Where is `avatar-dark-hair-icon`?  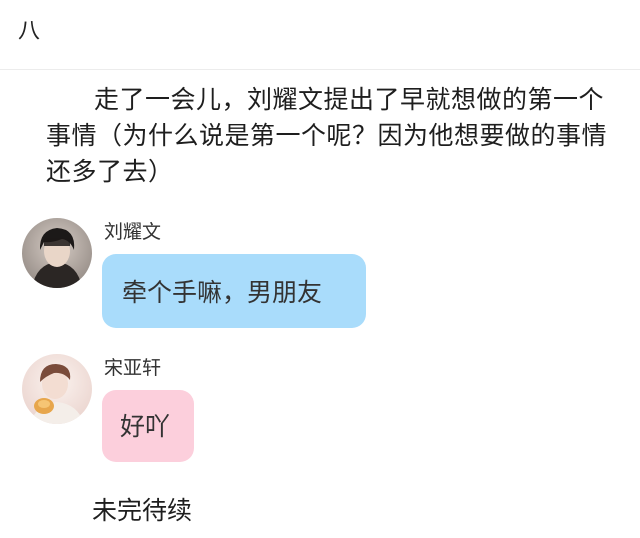
avatar-dark-hair-icon is located at coordinates (57, 253).